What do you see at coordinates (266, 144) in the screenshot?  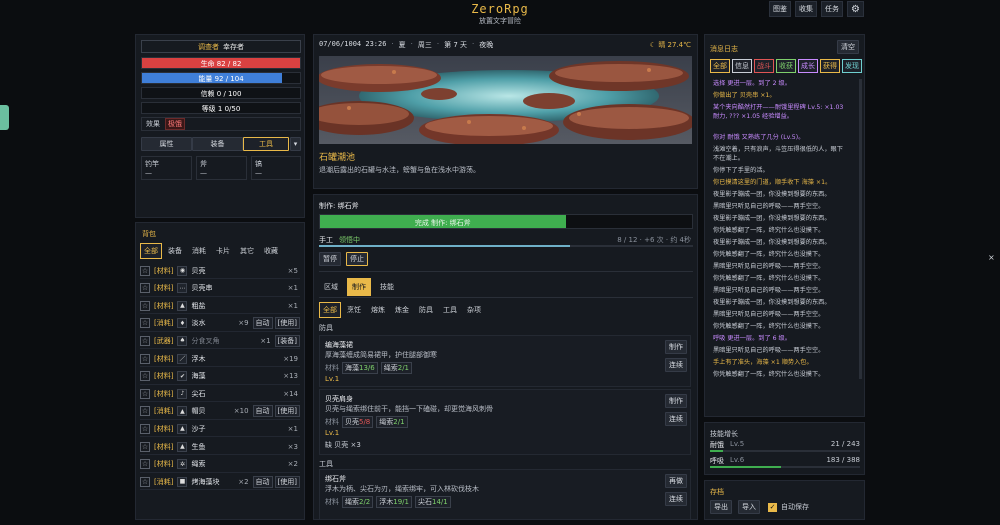 I see `tab-tools: 工具` at bounding box center [266, 144].